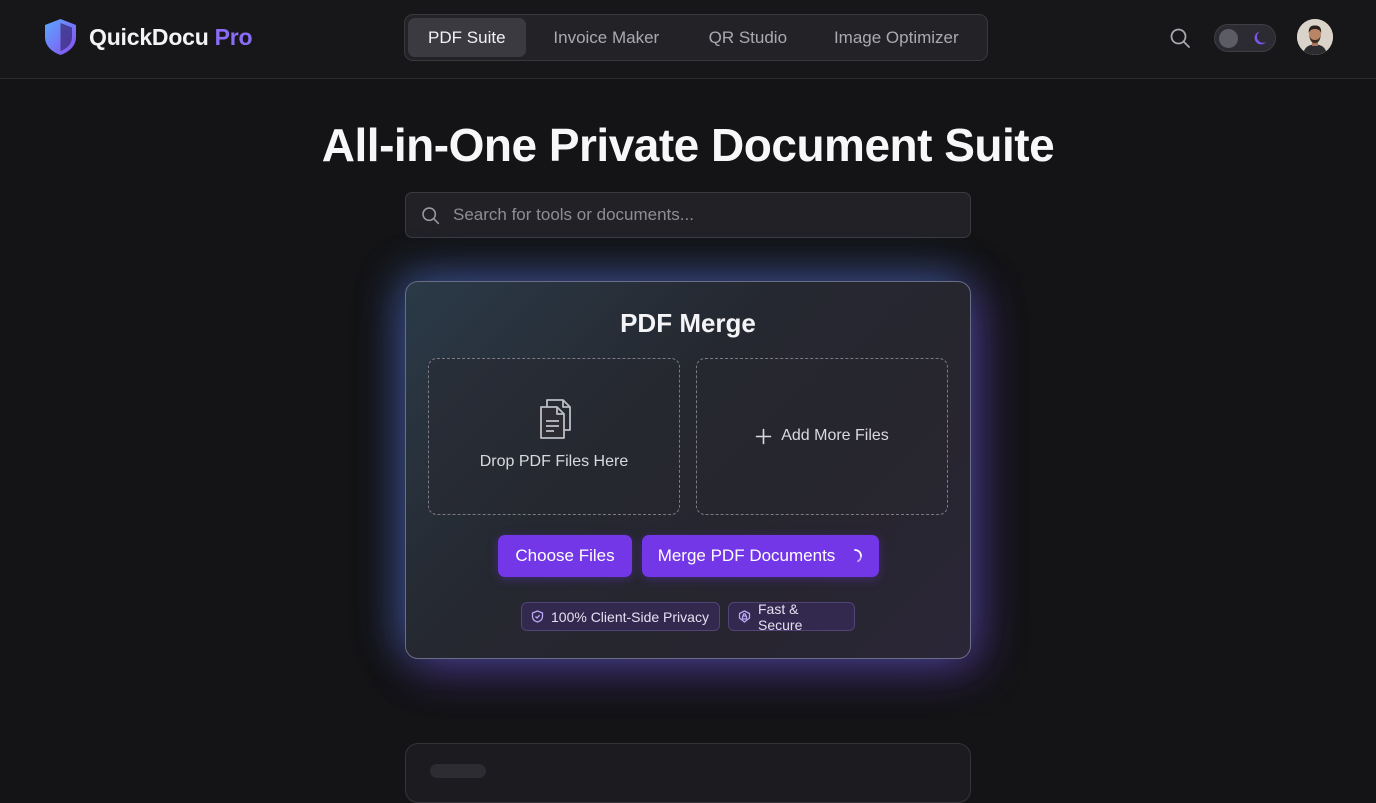  I want to click on add-more-files-zone: Add More Files, so click(822, 436).